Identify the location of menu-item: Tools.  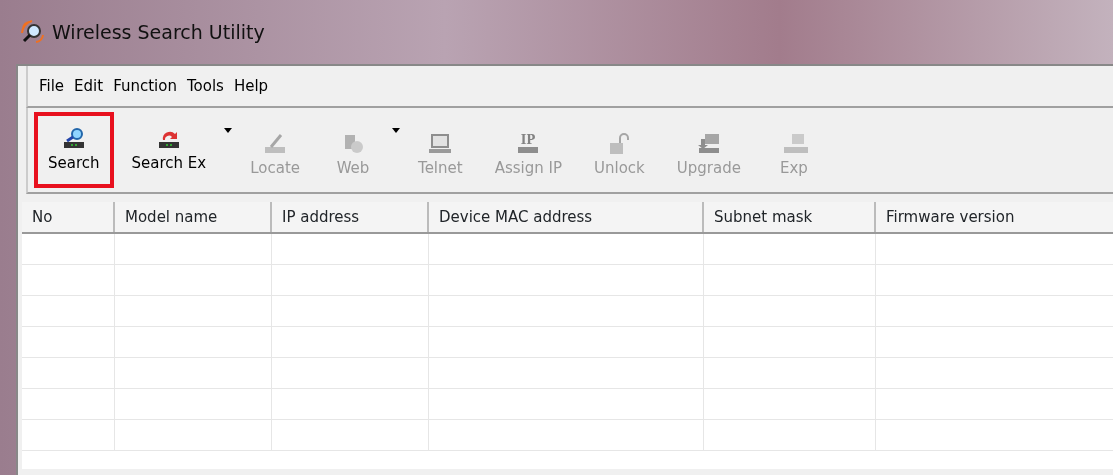
(207, 86).